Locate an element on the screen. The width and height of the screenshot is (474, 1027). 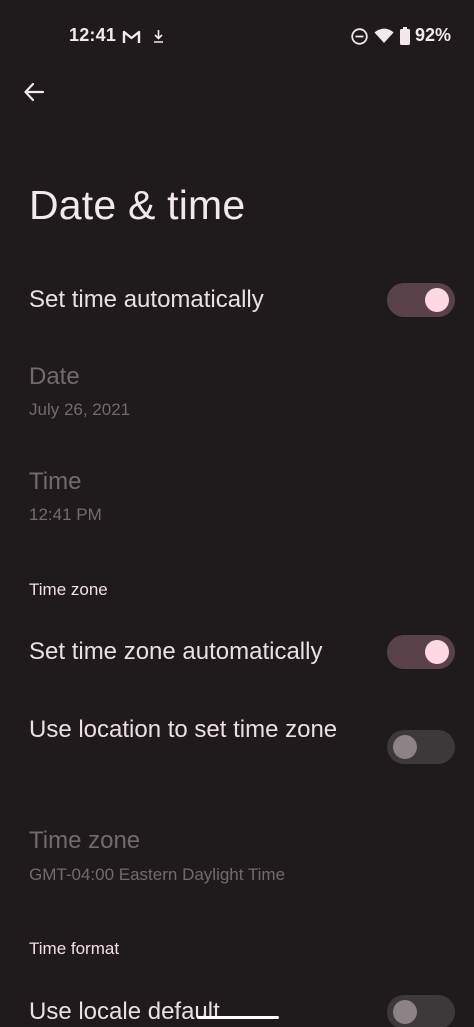
set-time-zone-automatically-row: Set time zone automatically is located at coordinates (237, 654).